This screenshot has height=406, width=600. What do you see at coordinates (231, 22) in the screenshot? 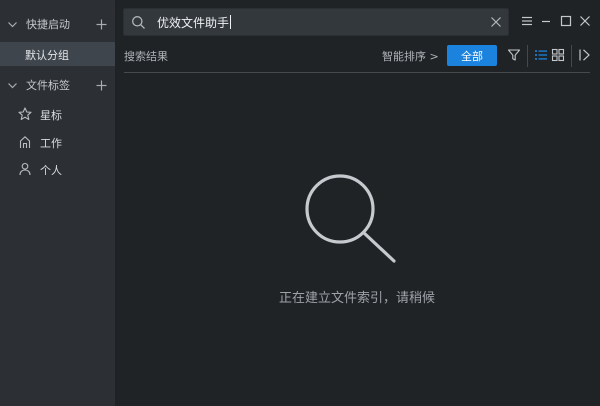
I see `text-caret` at bounding box center [231, 22].